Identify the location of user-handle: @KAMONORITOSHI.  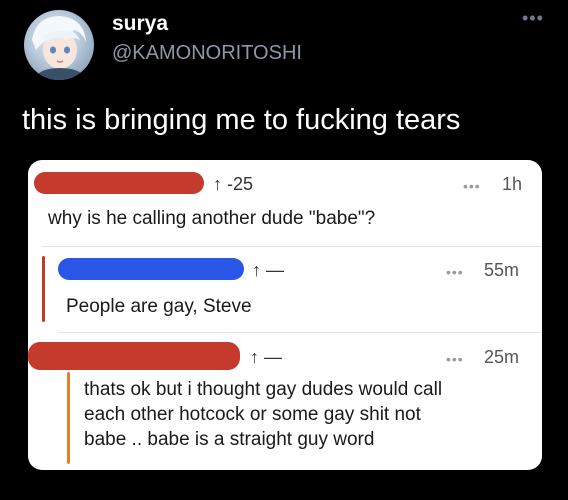
(207, 53).